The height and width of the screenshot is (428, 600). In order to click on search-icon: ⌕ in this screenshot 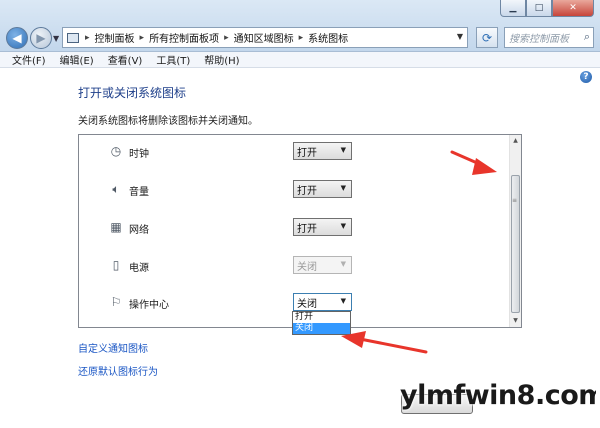, I will do `click(587, 37)`.